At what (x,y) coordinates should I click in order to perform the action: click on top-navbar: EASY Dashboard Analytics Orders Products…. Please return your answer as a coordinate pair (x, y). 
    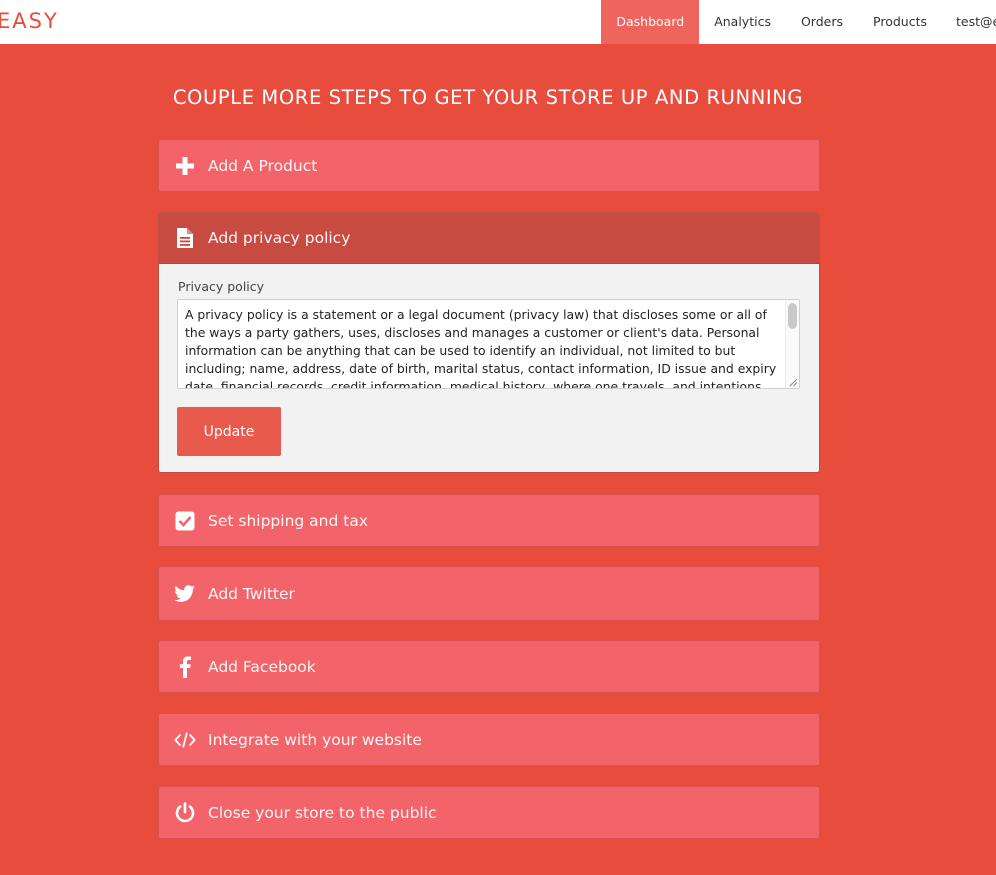
    Looking at the image, I should click on (498, 22).